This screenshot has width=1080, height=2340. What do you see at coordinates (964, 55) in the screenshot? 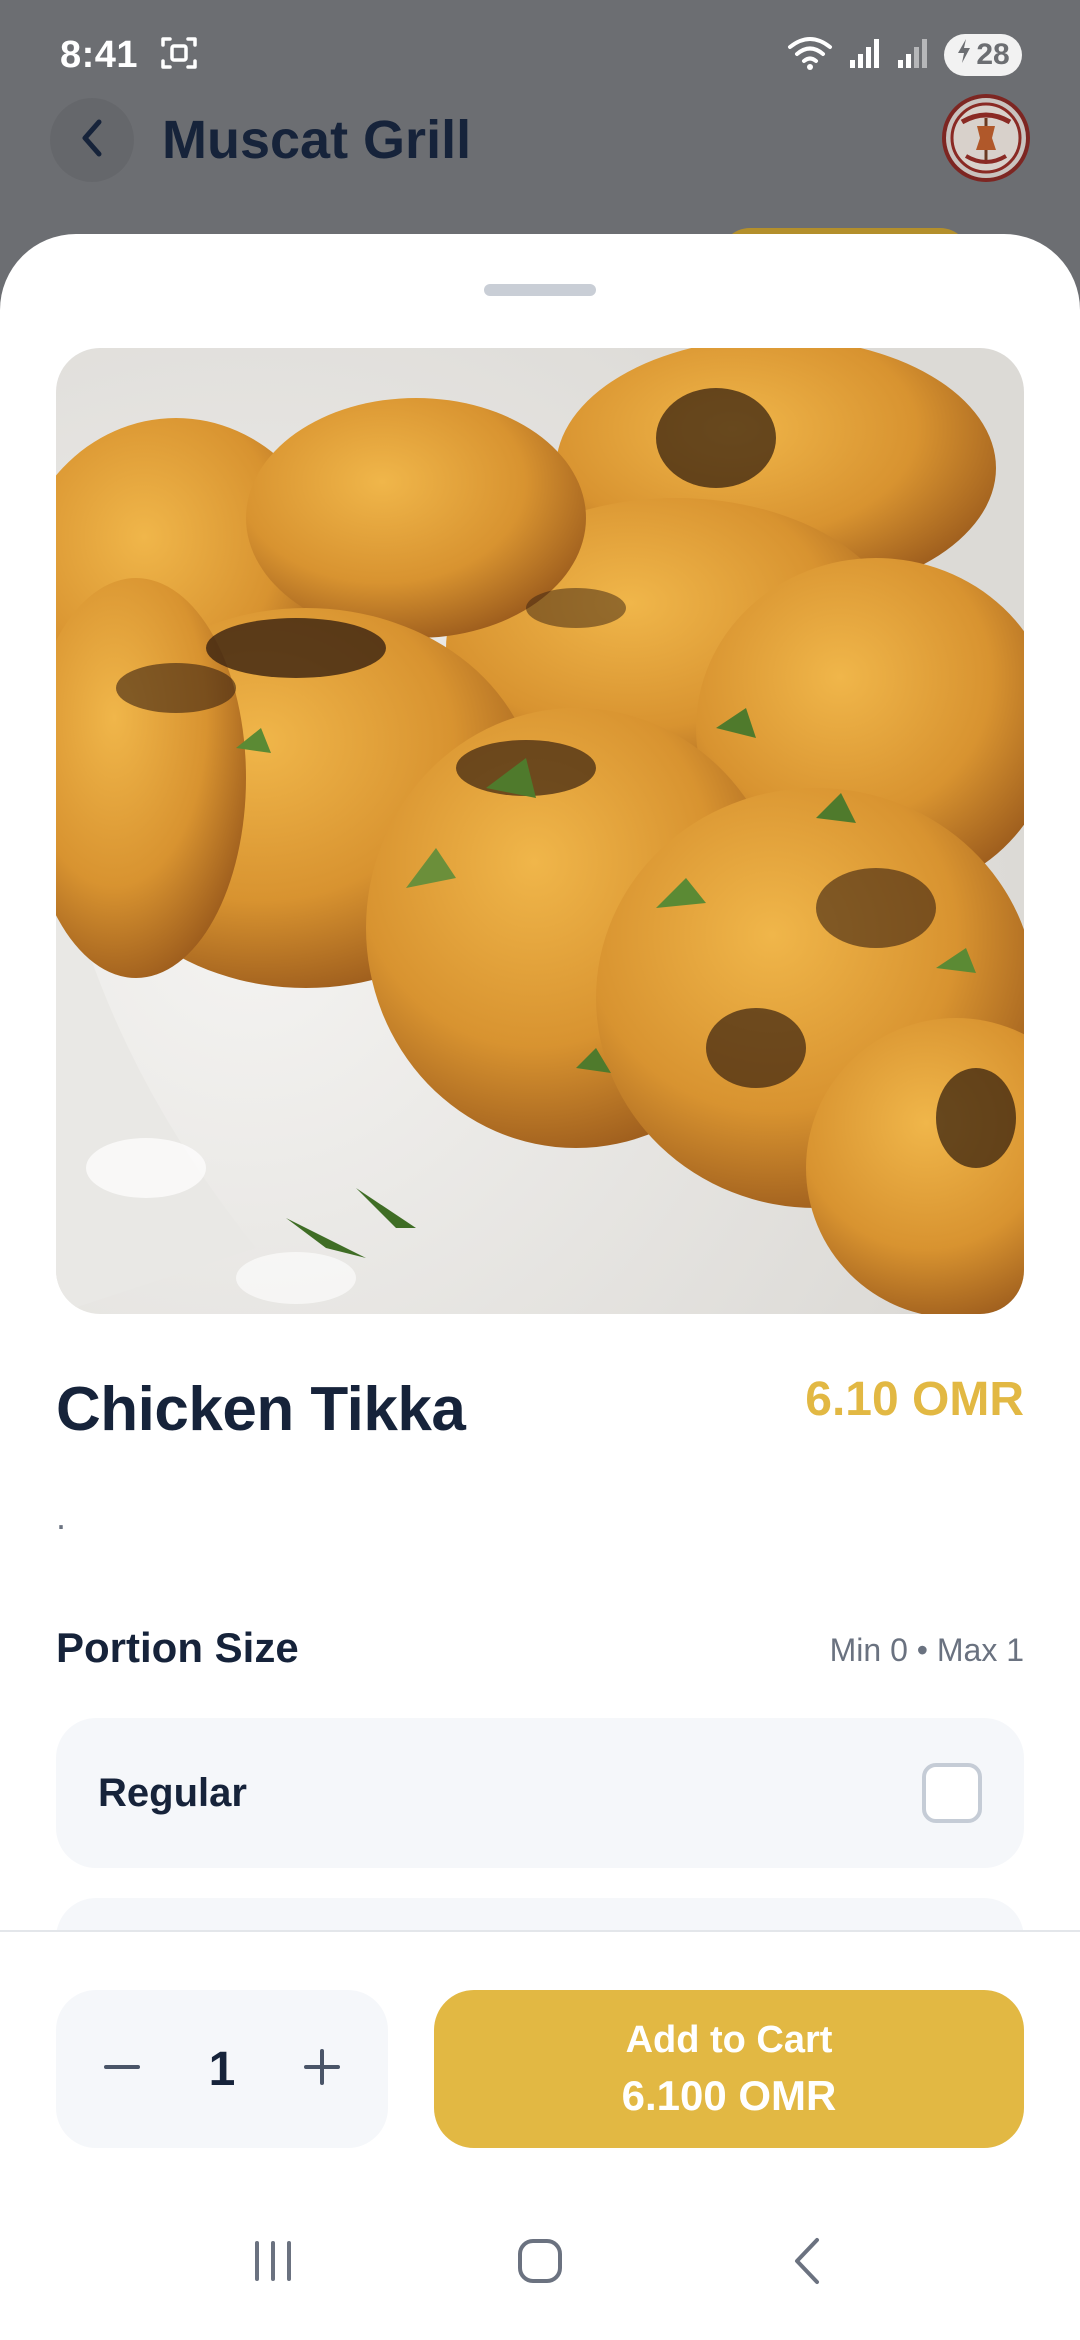
I see `battery-charging-icon` at bounding box center [964, 55].